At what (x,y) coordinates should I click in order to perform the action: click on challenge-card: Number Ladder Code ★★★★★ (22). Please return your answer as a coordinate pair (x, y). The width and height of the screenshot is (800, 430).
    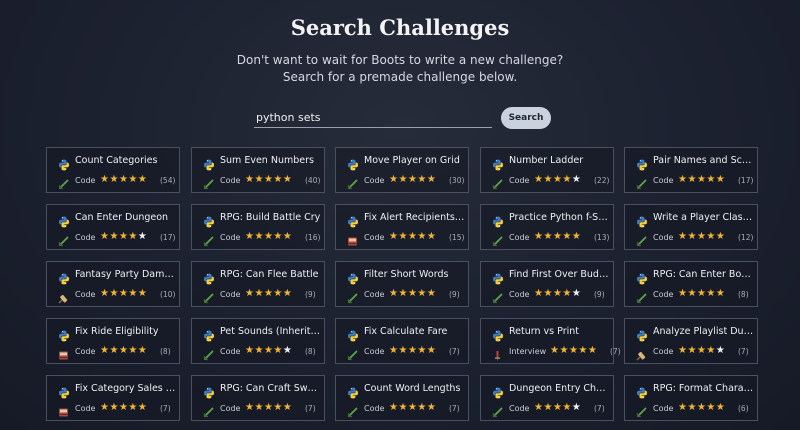
    Looking at the image, I should click on (547, 170).